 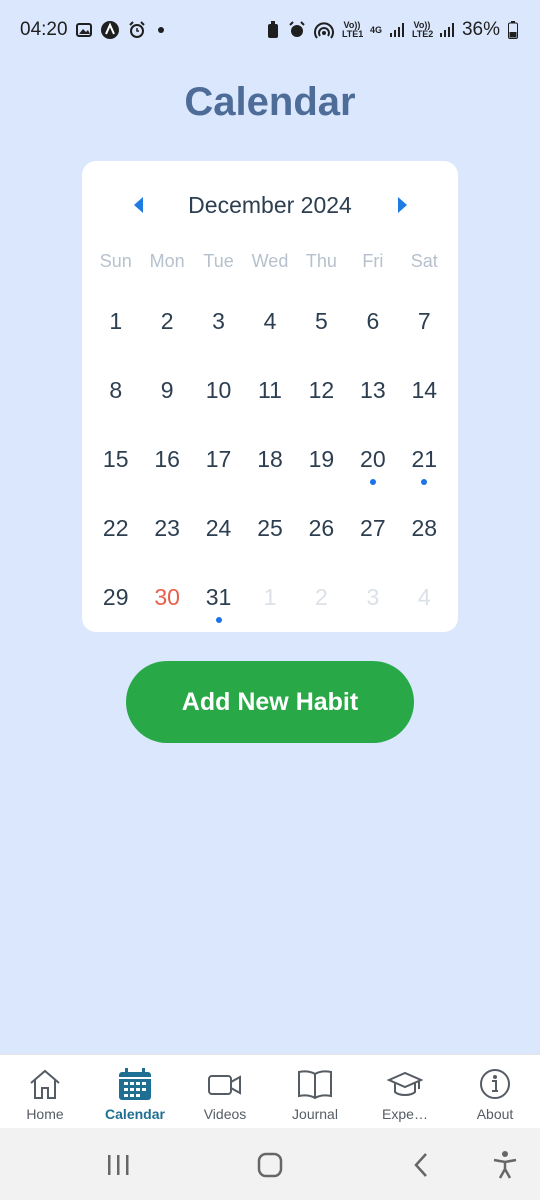 I want to click on nav-item-videos: Videos, so click(x=225, y=1091).